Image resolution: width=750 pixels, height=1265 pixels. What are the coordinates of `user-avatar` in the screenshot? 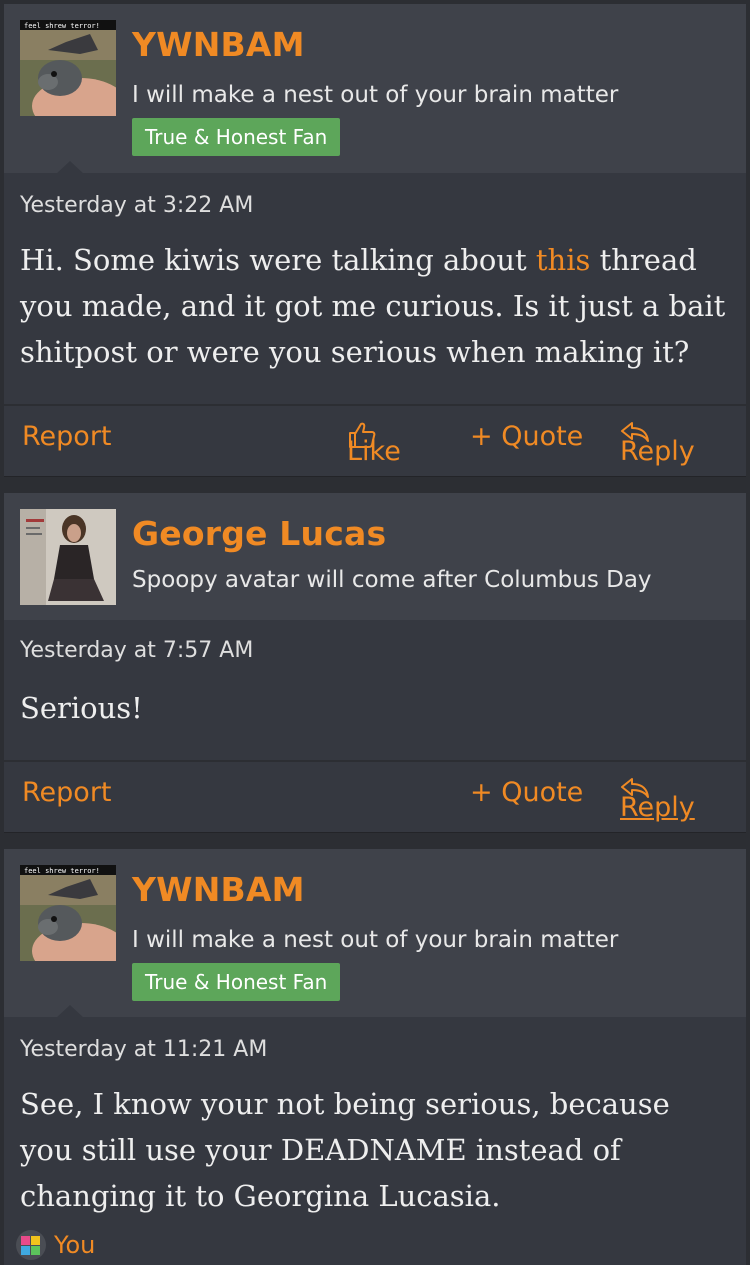 It's located at (68, 557).